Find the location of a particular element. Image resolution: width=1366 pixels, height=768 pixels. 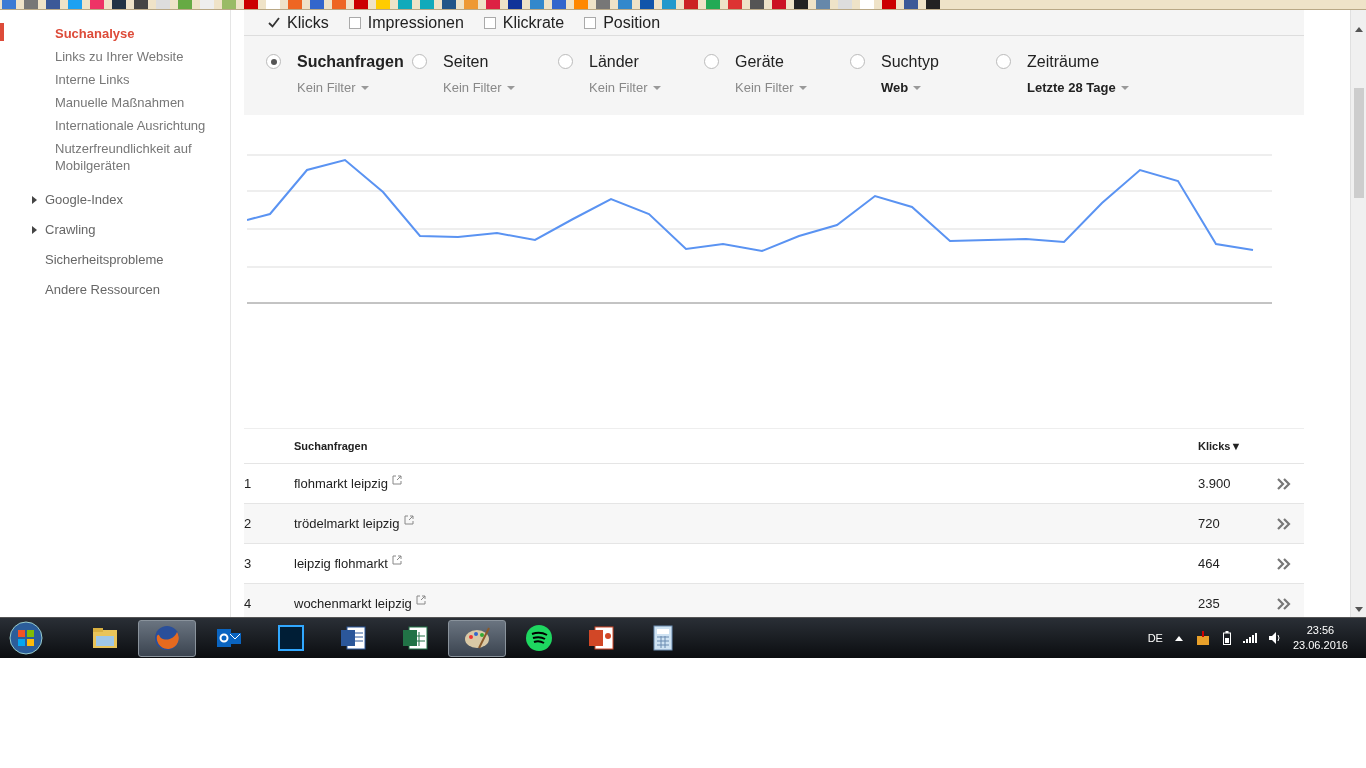

dimension-label: Suchtyp is located at coordinates (910, 62).